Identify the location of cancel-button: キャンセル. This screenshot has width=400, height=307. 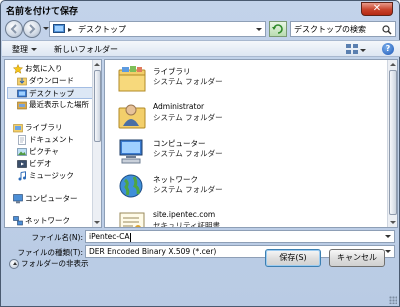
(357, 258).